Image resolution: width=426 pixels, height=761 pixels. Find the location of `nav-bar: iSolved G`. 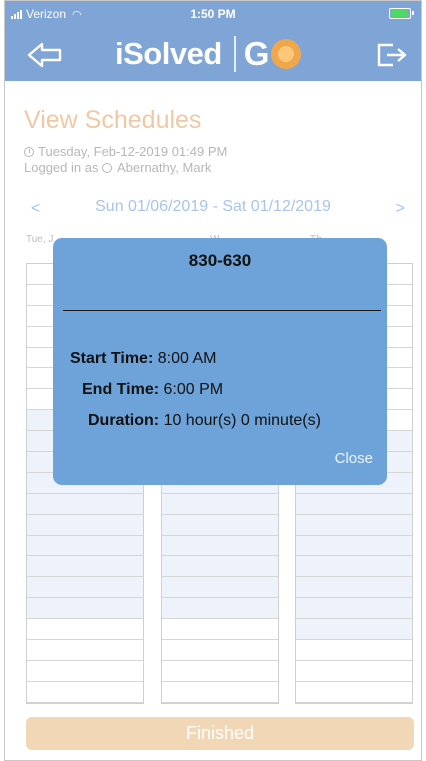

nav-bar: iSolved G is located at coordinates (213, 54).